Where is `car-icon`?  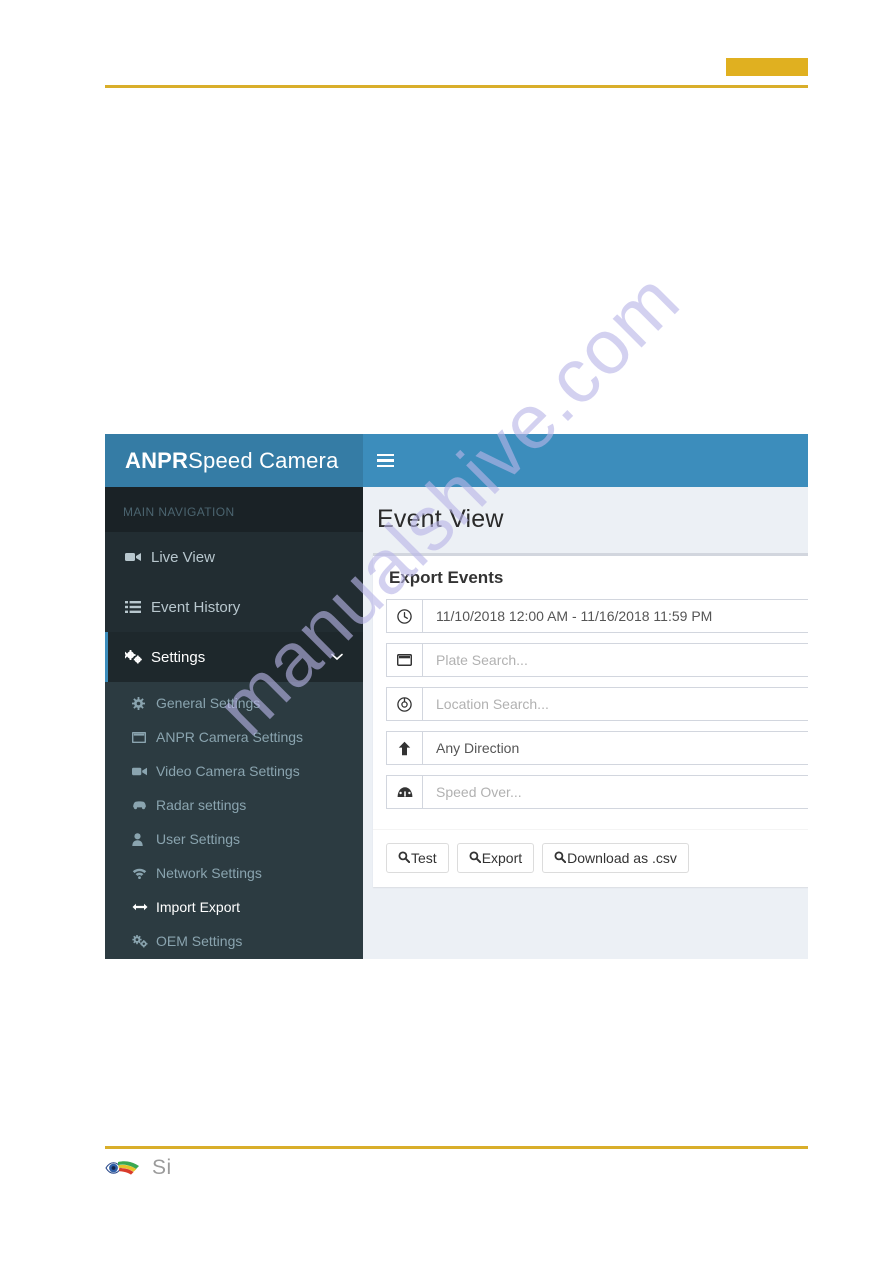
car-icon is located at coordinates (144, 805).